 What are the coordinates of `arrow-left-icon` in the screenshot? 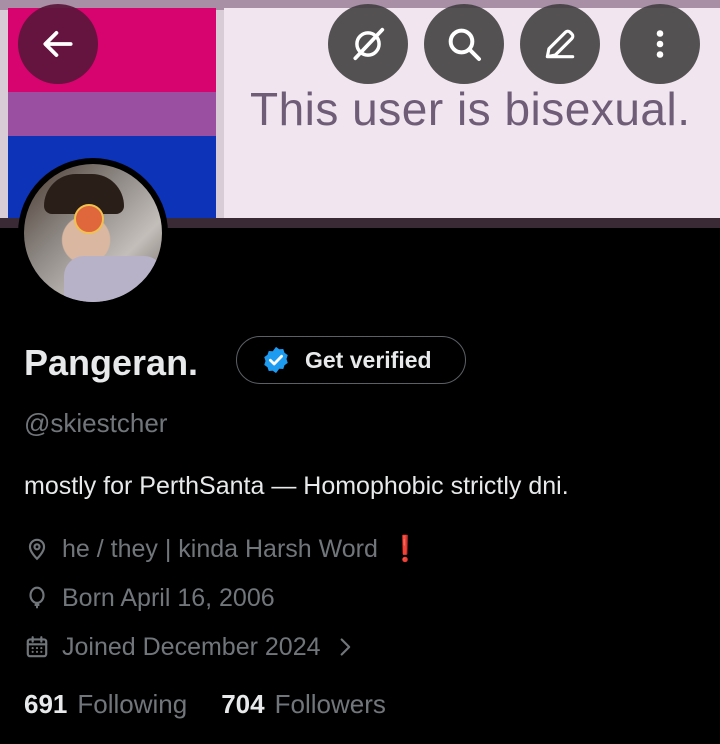 It's located at (58, 44).